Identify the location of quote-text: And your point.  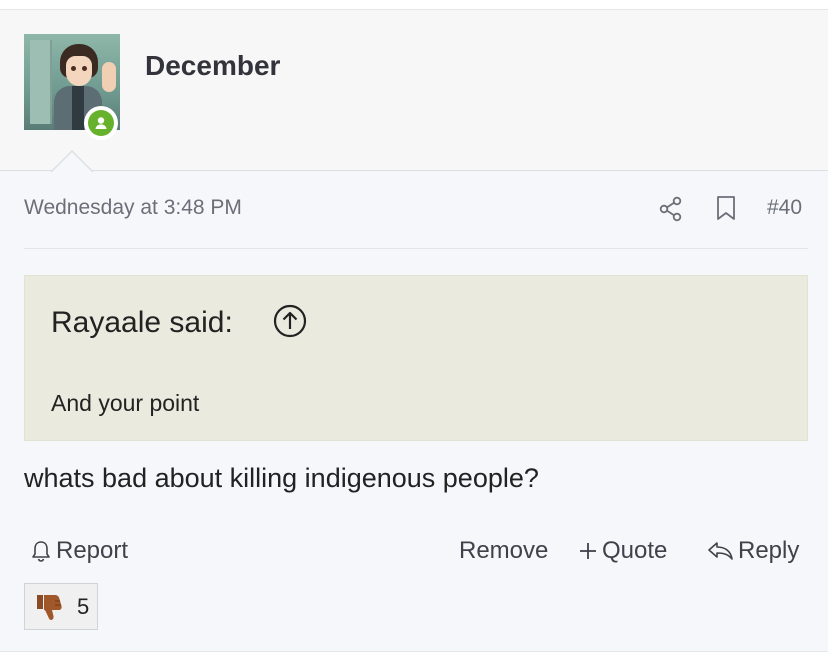
(125, 403).